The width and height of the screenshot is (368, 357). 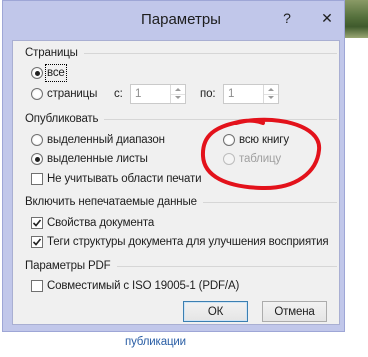 I want to click on radio-page-range, so click(x=37, y=94).